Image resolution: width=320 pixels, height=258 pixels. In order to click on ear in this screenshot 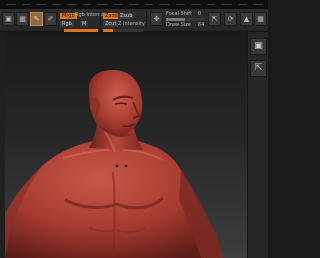, I will do `click(95, 106)`.